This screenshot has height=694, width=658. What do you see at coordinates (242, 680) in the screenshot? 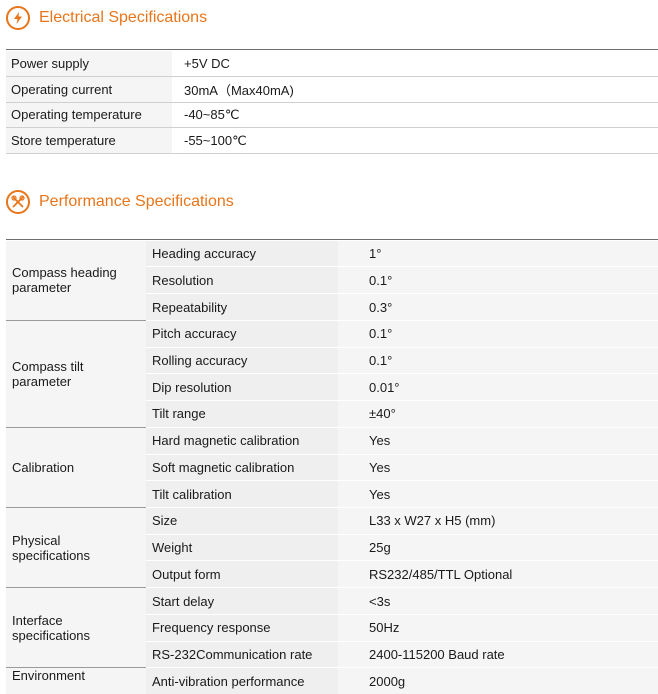
I see `param-name: Anti-vibration performance` at bounding box center [242, 680].